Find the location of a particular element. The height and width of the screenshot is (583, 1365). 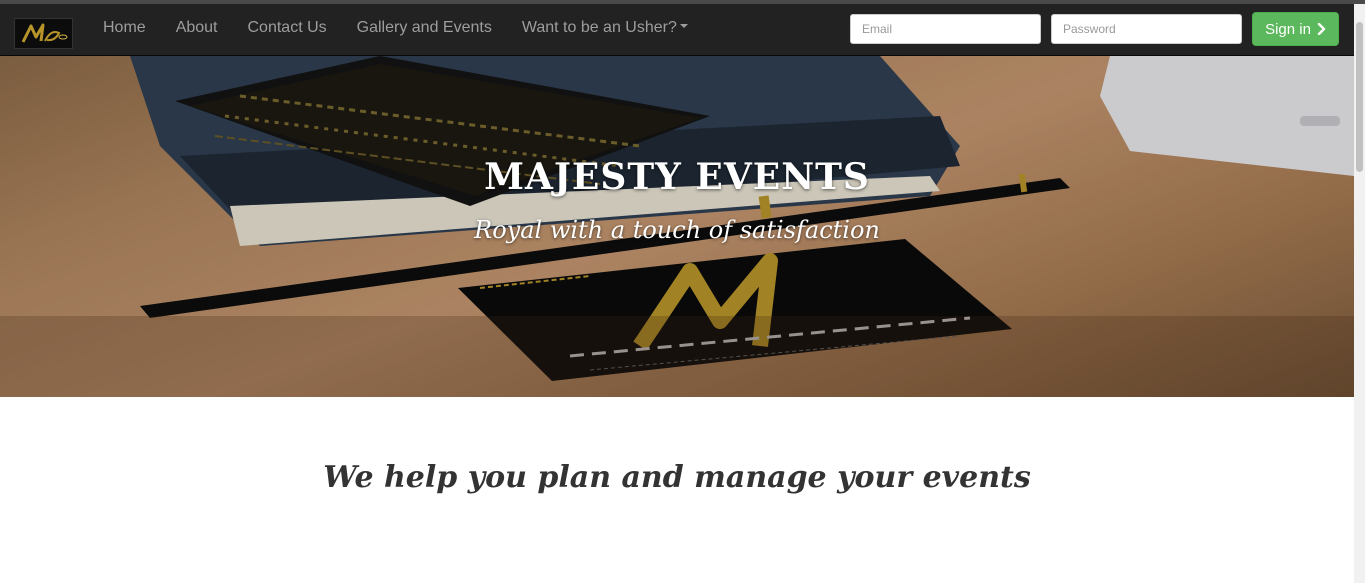

majesty-m-logo-icon is located at coordinates (44, 33).